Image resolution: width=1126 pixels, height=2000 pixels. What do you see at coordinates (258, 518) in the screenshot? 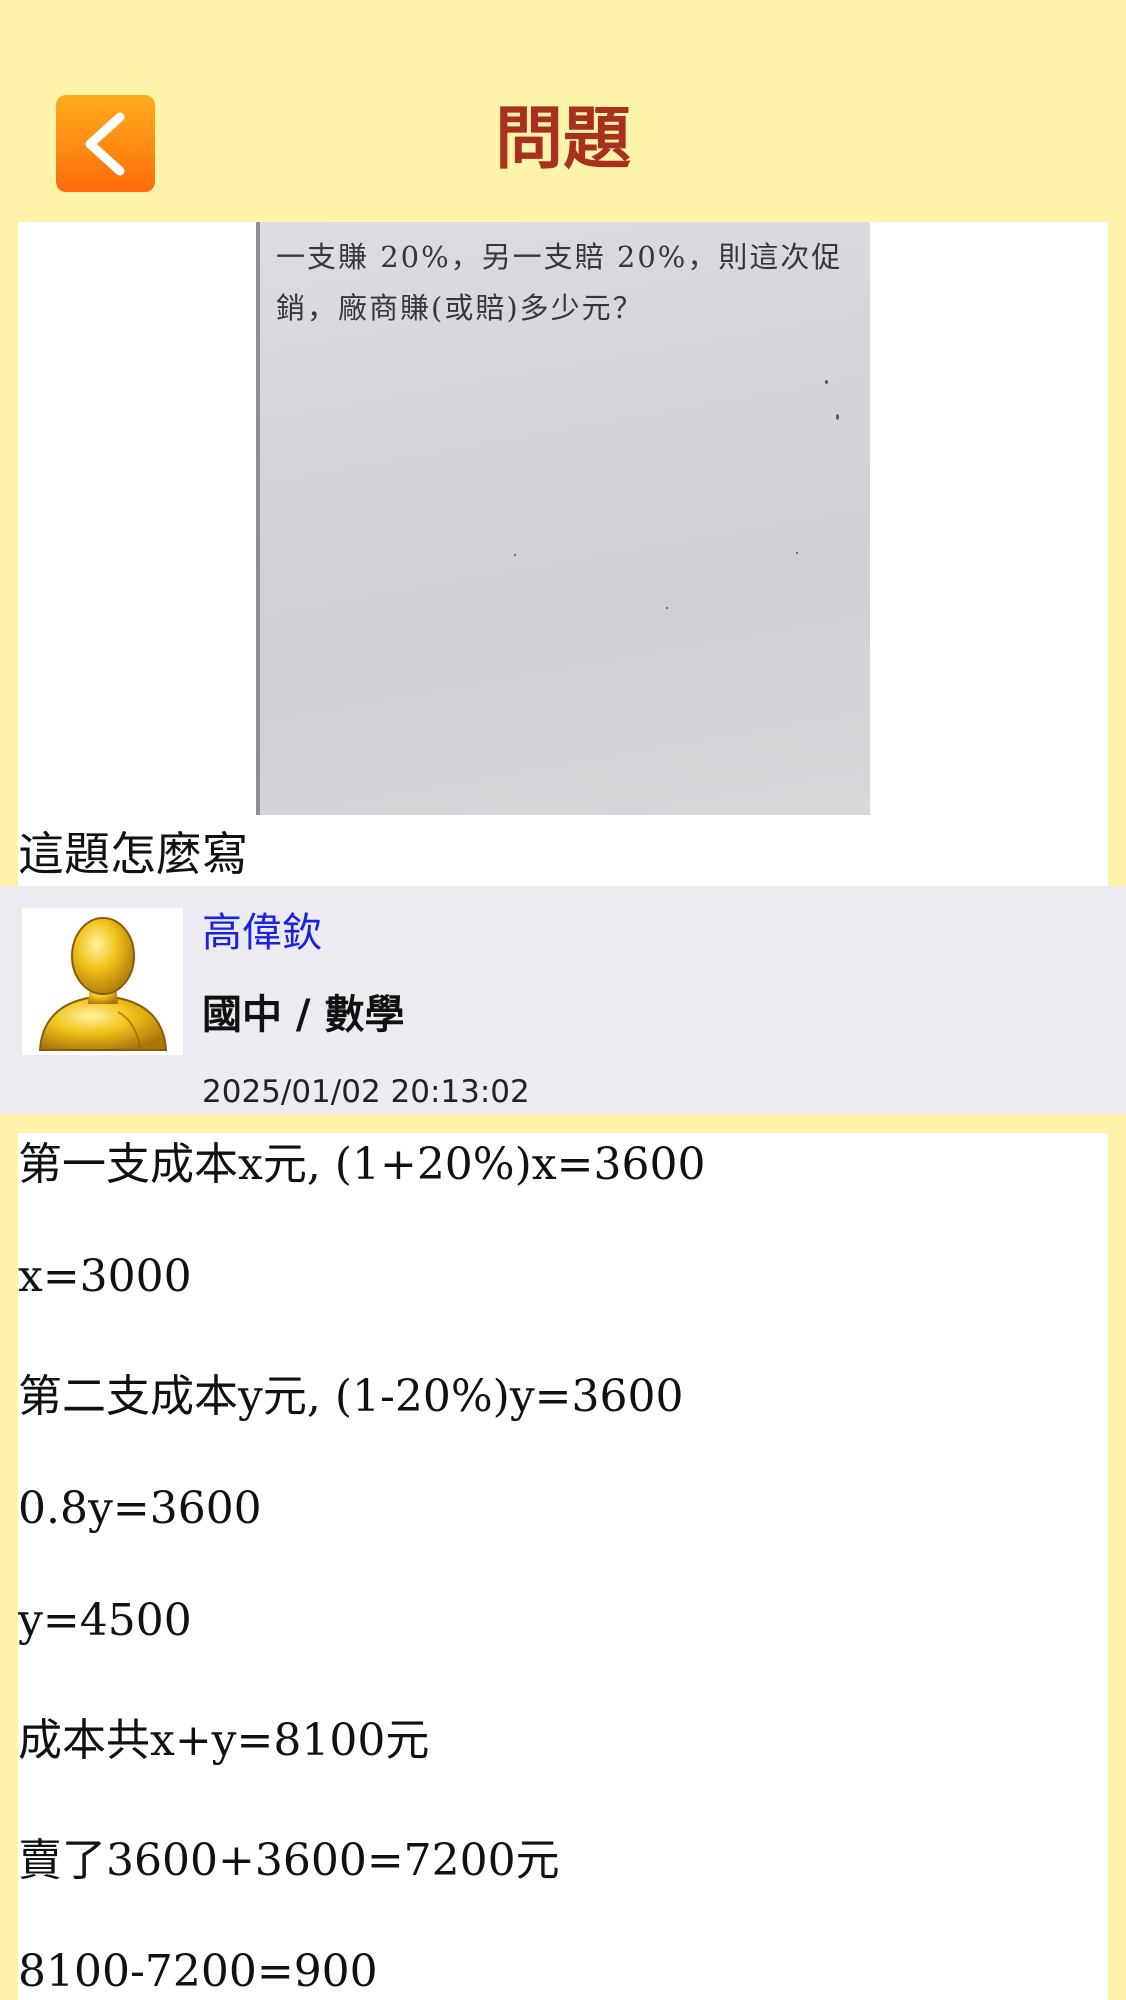
I see `paper-edge` at bounding box center [258, 518].